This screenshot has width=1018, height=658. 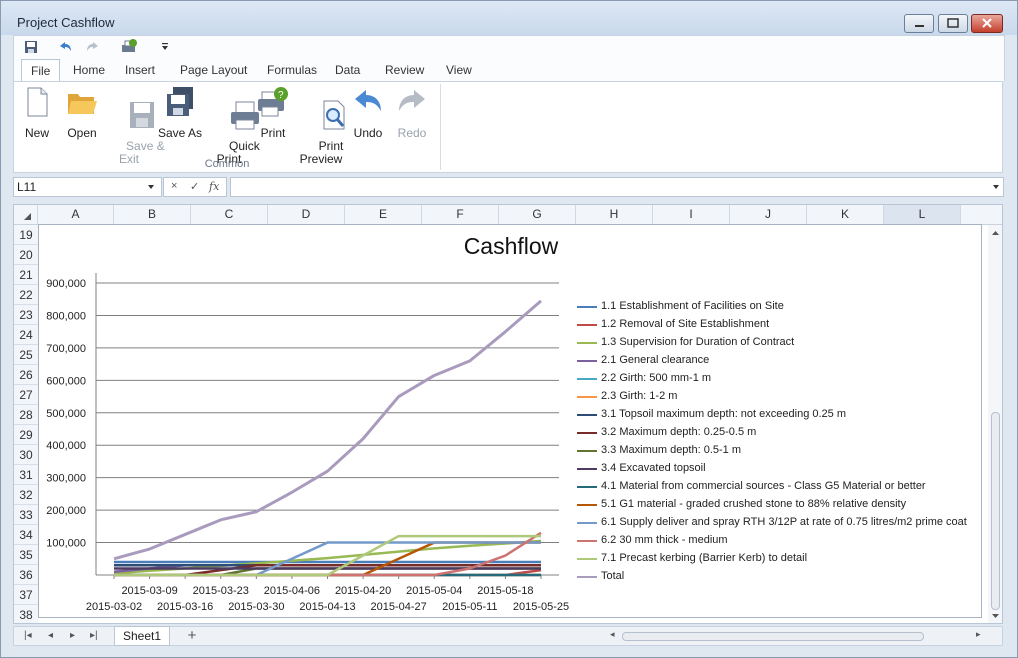 I want to click on tab-review: Review, so click(x=404, y=70).